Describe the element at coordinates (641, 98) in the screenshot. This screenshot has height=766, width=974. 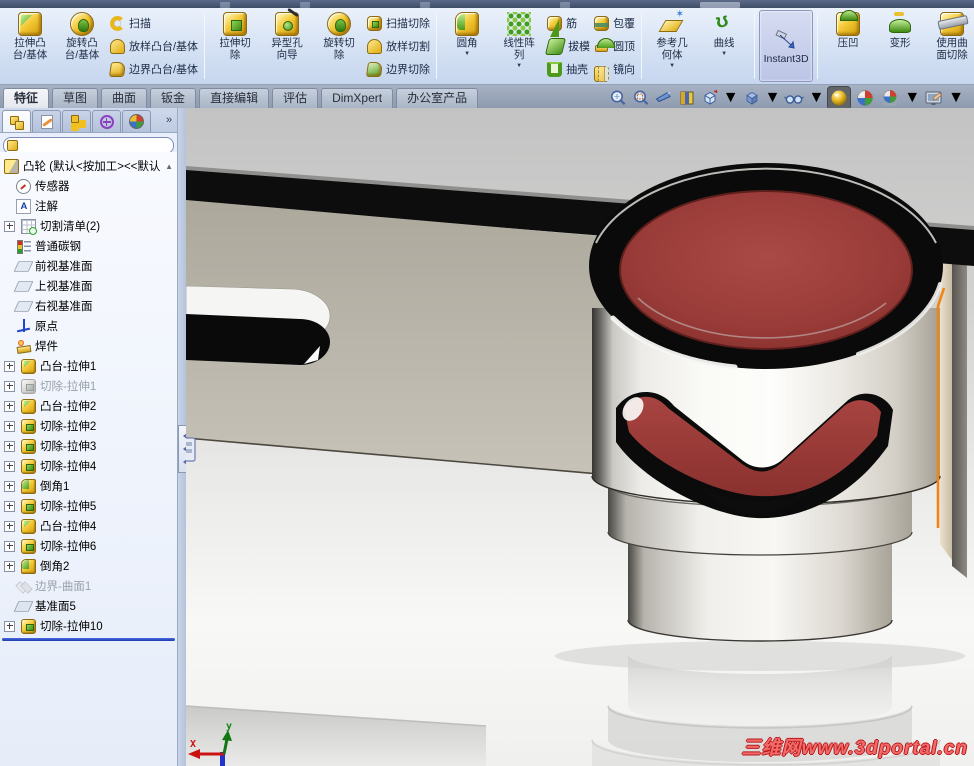
I see `zoom-to-area-icon` at that location.